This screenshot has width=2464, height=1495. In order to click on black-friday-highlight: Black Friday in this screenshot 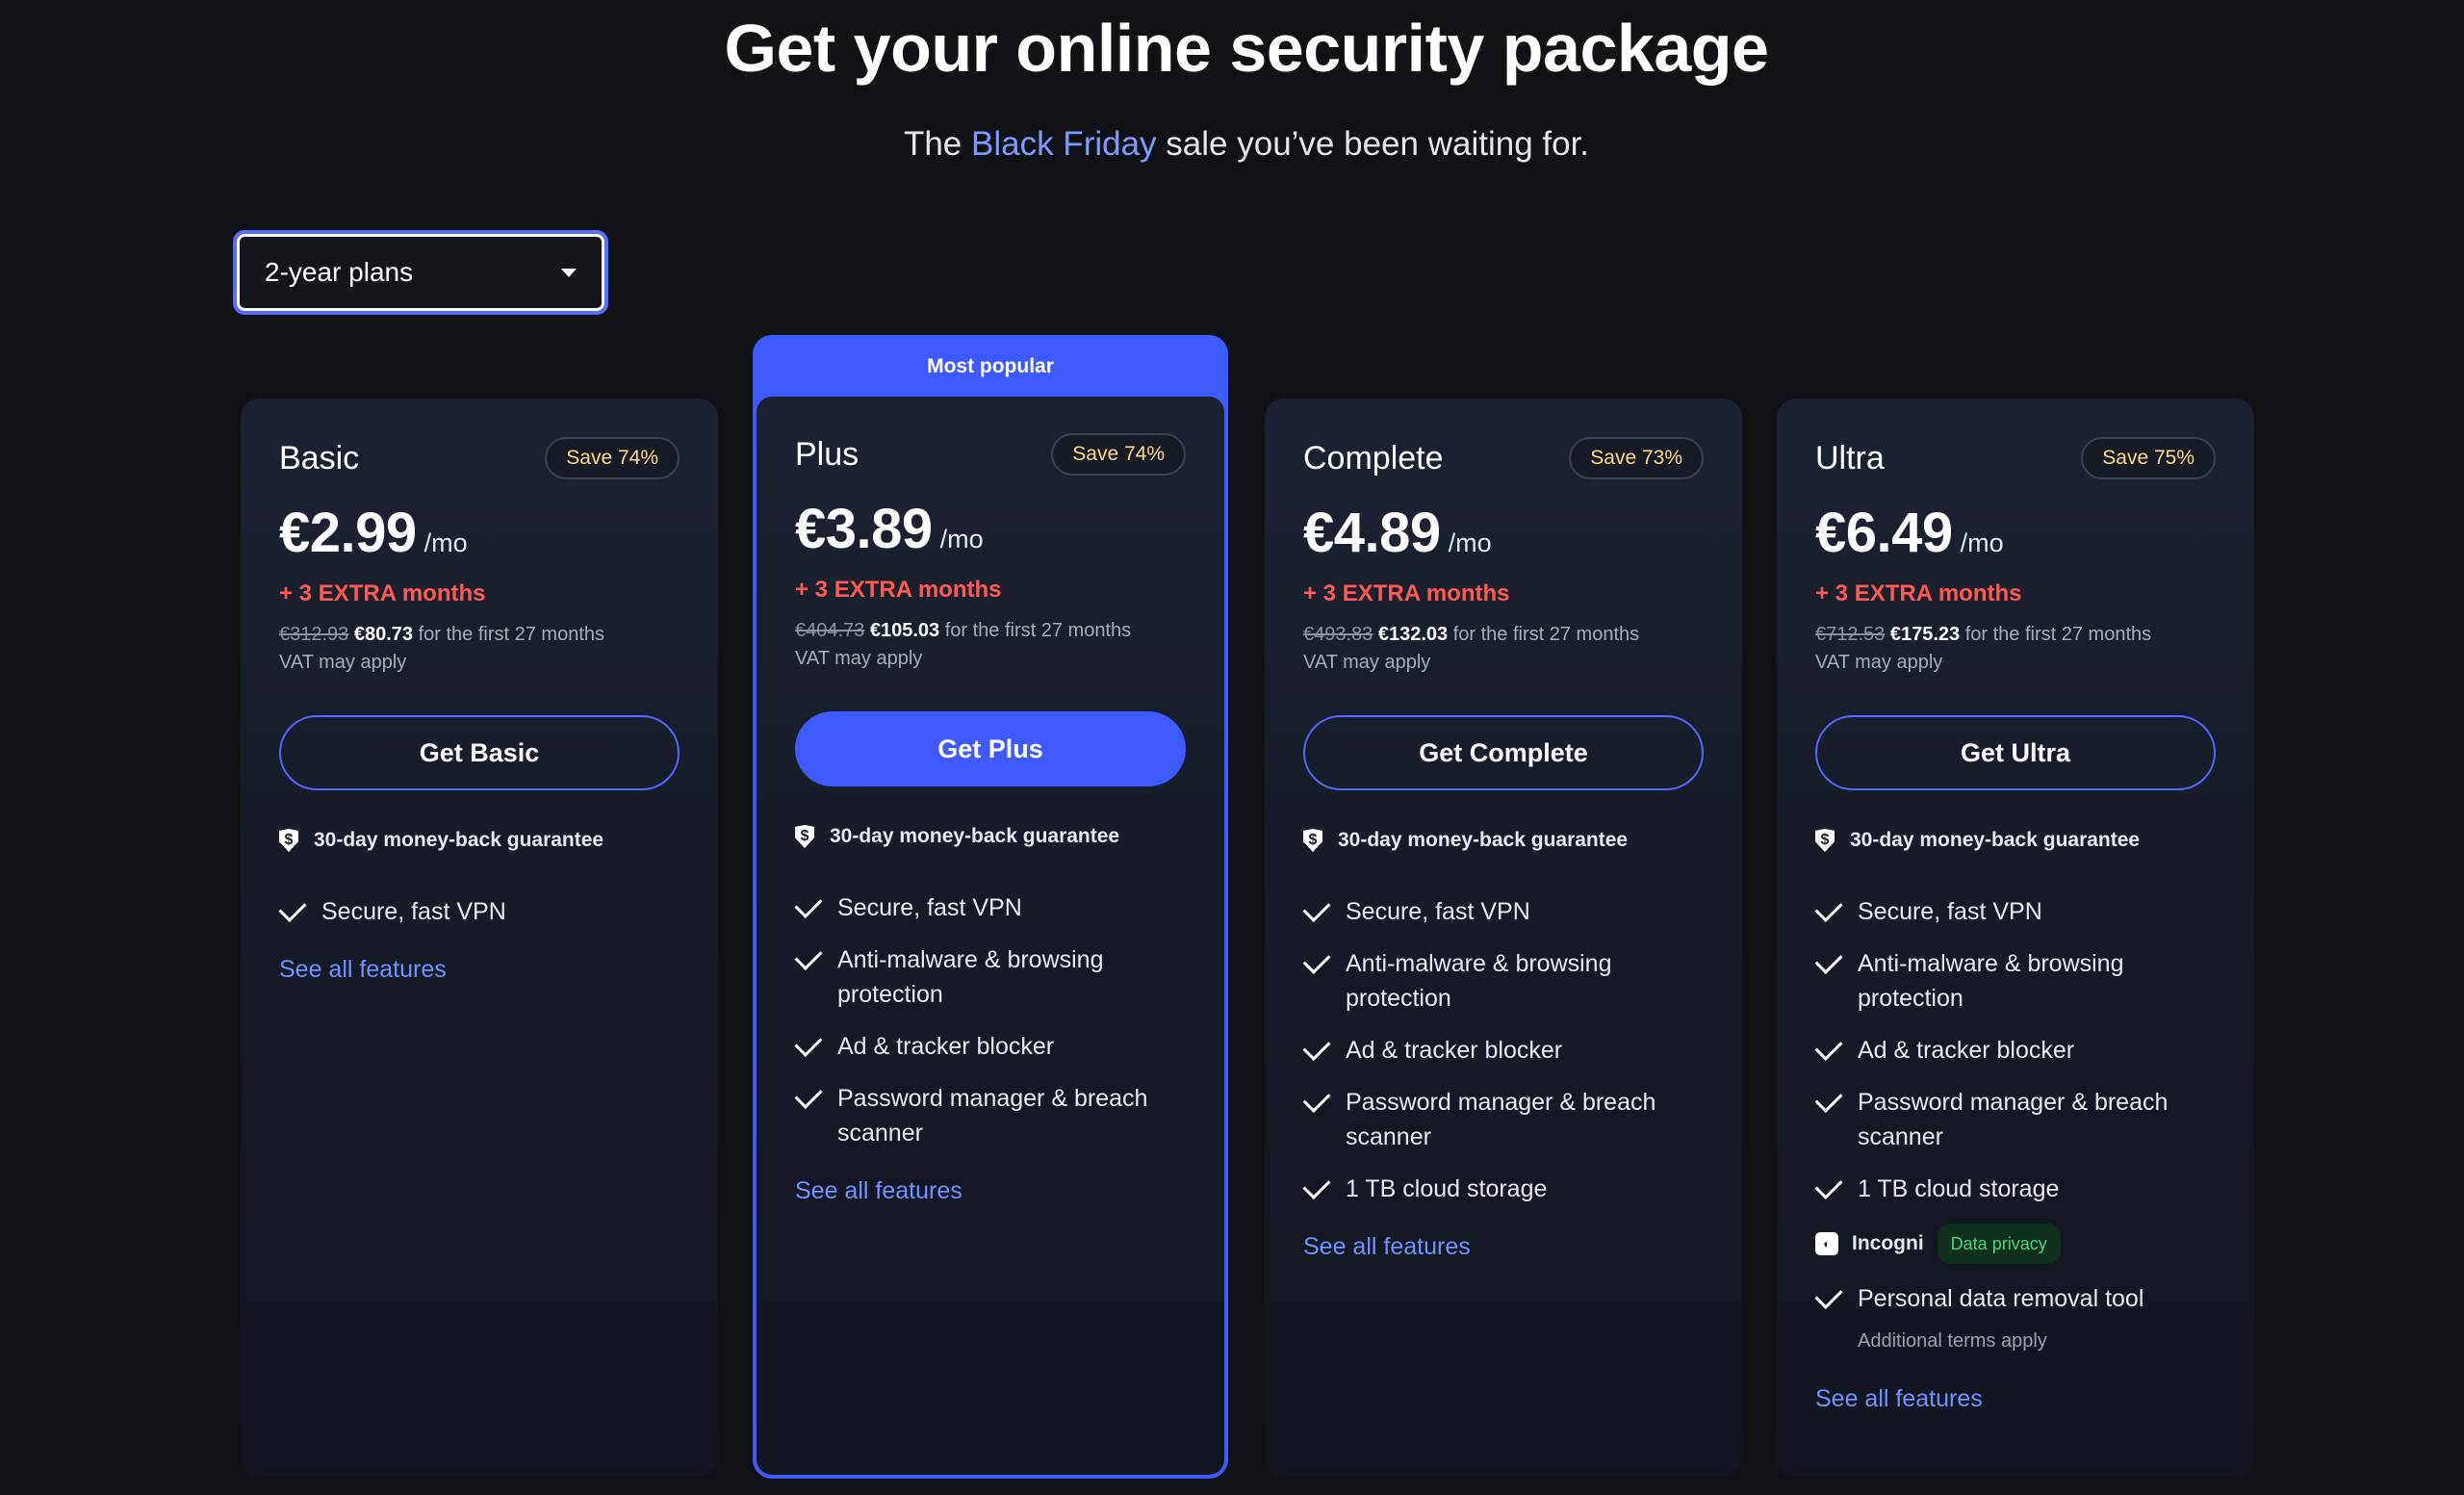, I will do `click(1064, 144)`.